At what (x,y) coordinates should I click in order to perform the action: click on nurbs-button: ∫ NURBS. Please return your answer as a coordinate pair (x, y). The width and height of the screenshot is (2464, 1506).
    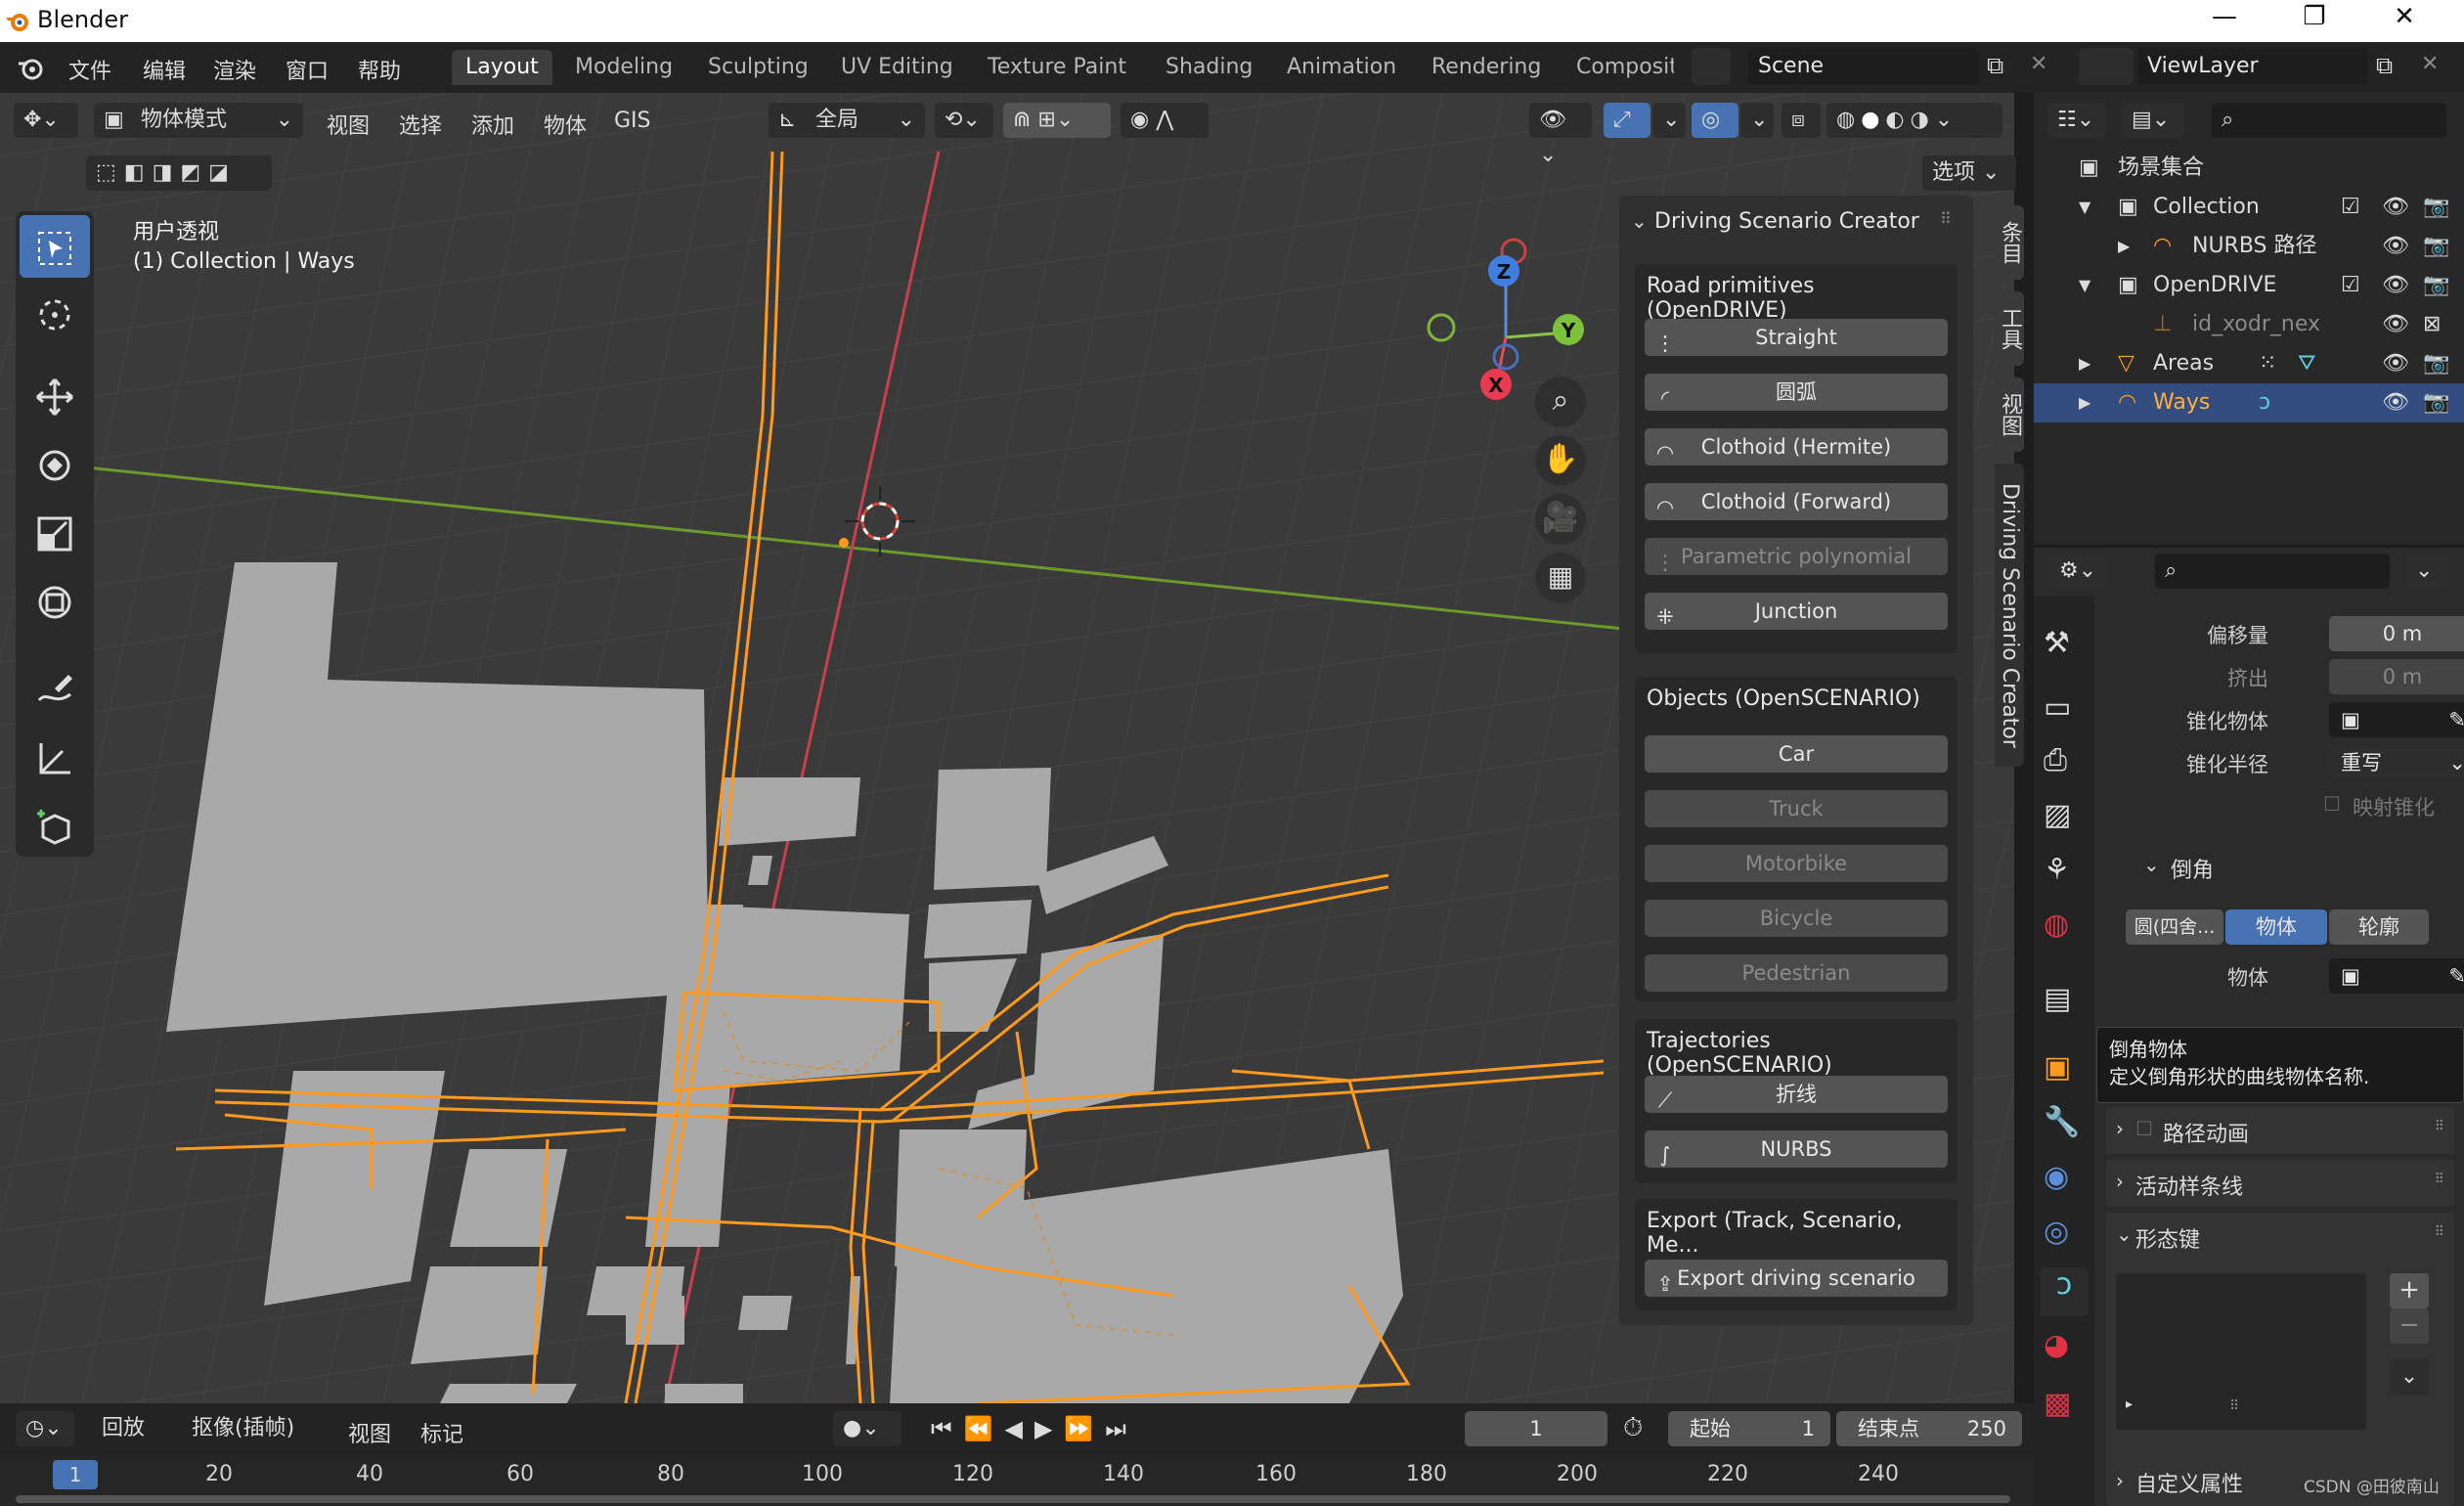
    Looking at the image, I should click on (1796, 1149).